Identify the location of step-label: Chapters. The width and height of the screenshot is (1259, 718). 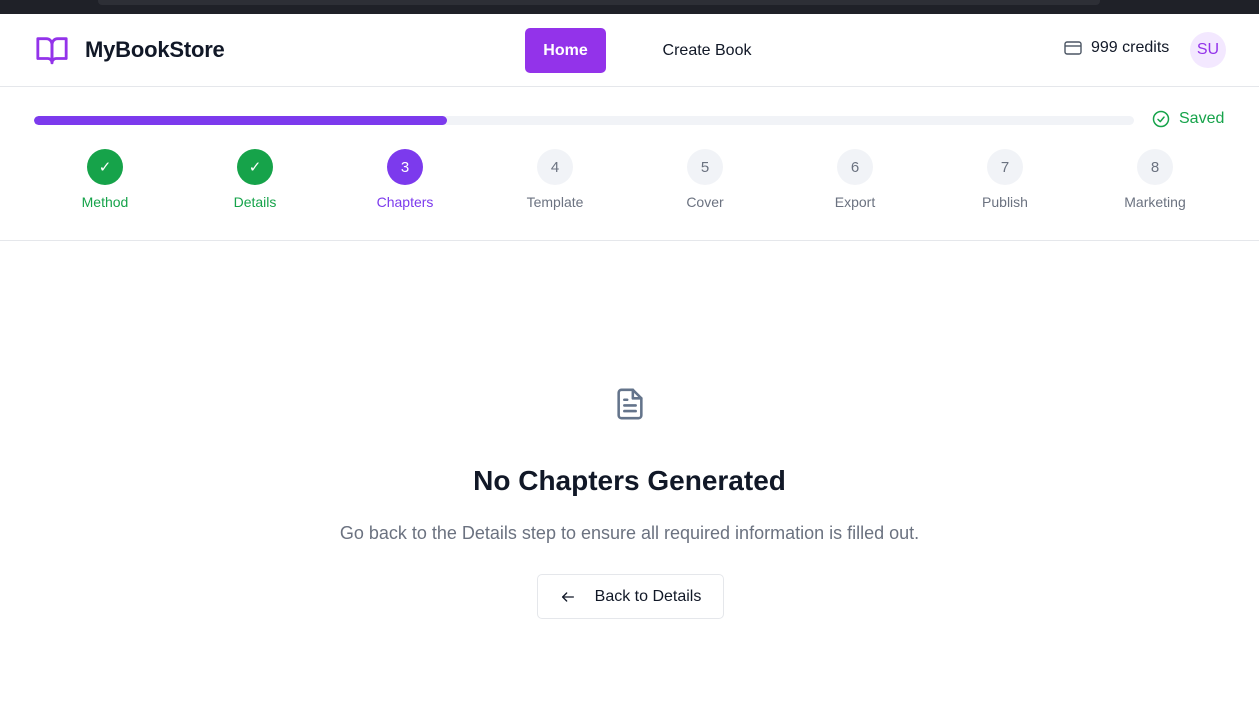
(405, 202).